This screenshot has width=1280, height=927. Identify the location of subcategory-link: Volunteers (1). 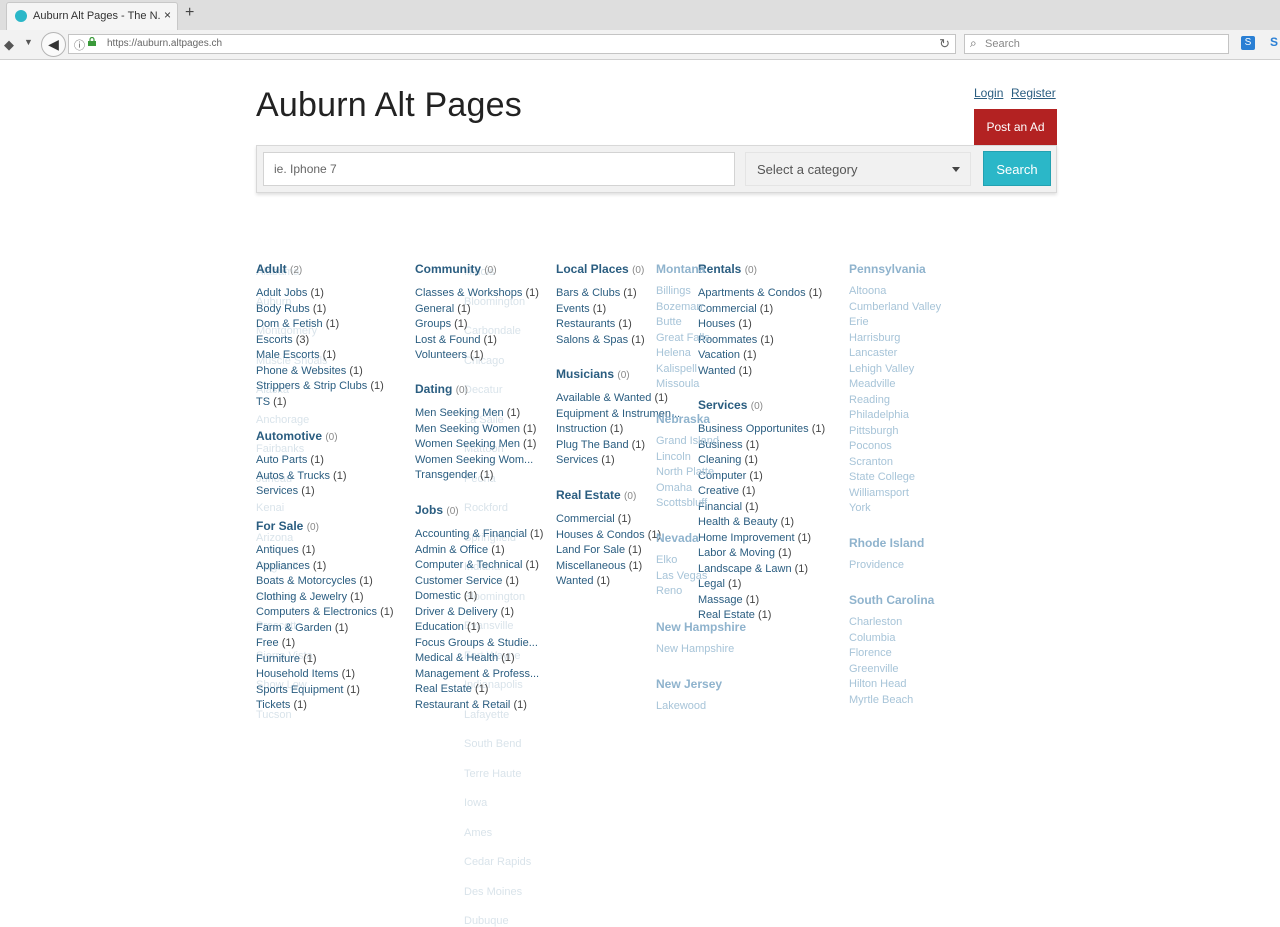
(449, 355).